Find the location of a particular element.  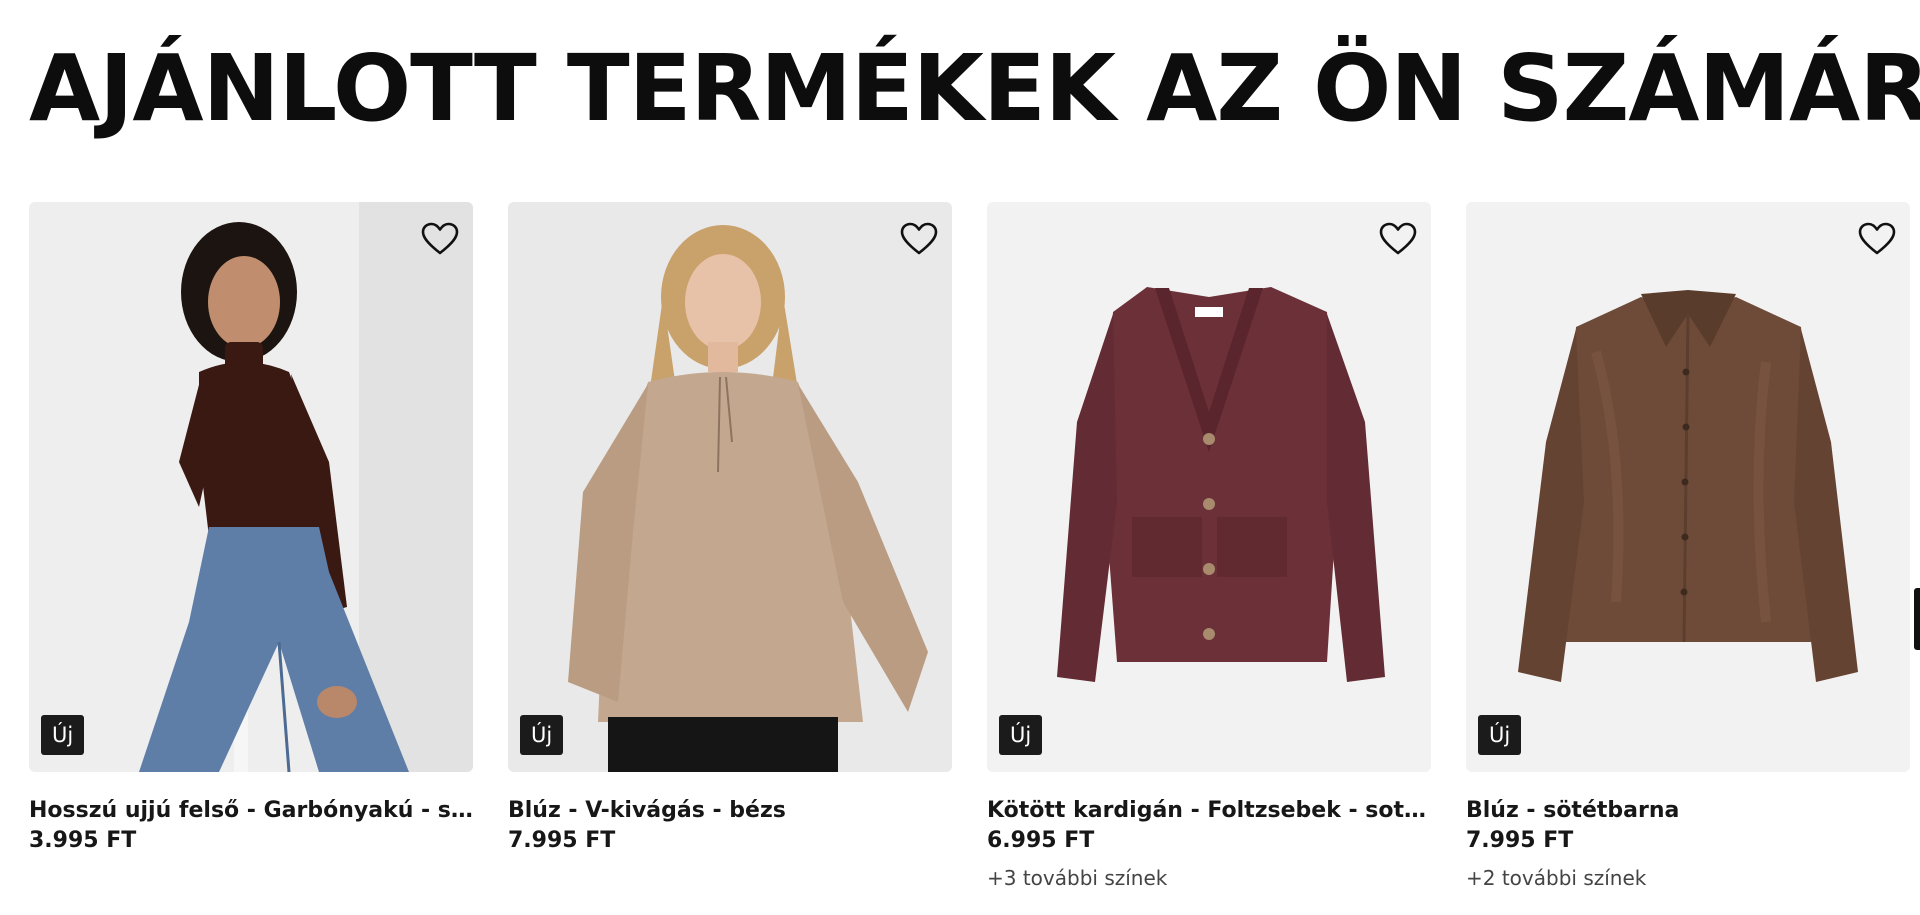

product-price: 6.995 FT is located at coordinates (1041, 840).